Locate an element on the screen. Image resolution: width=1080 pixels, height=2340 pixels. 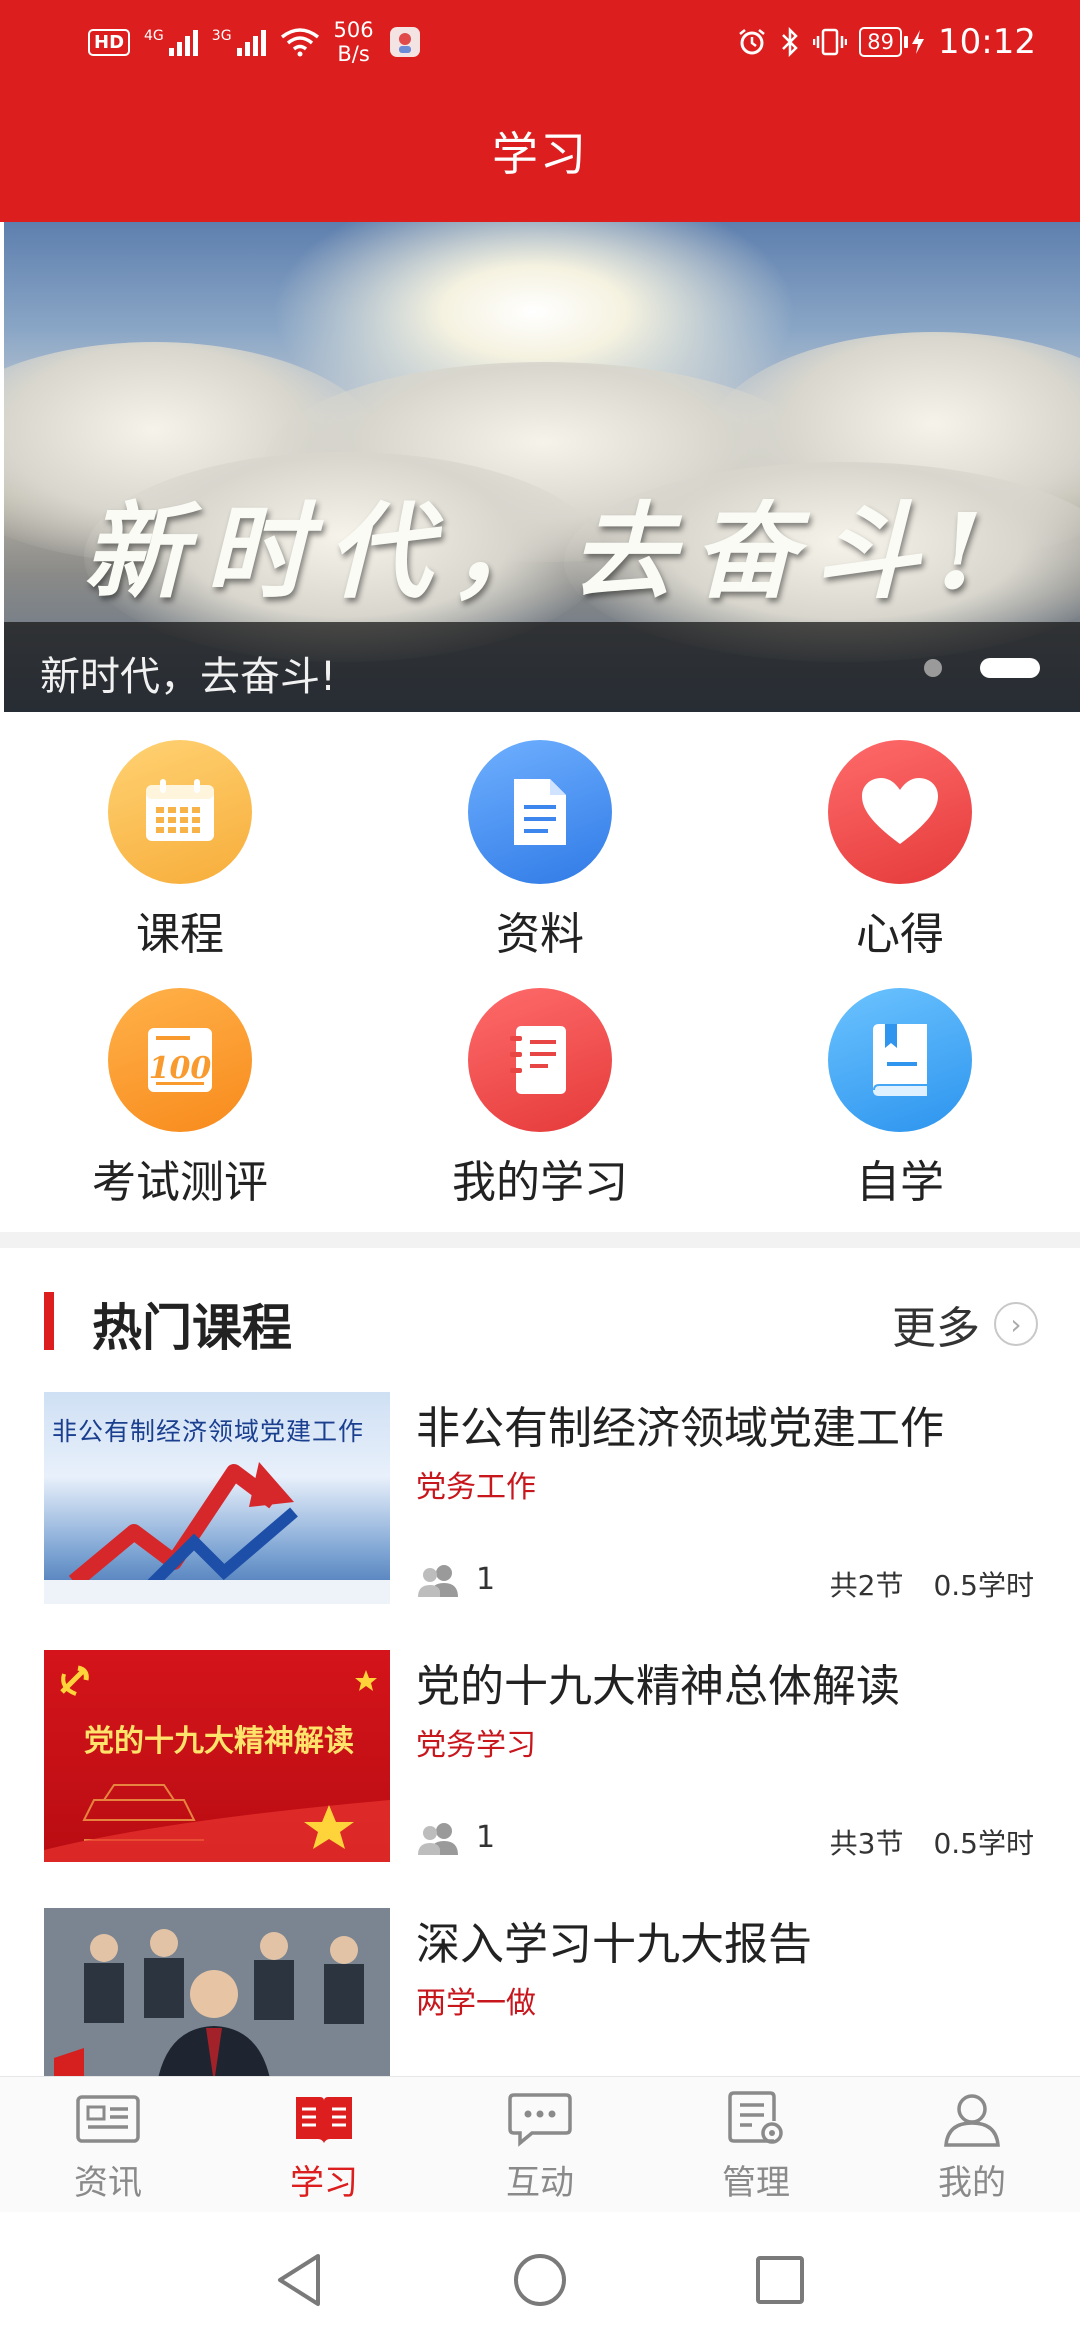
hot-courses-header: 热门课程 更多 › is located at coordinates (540, 1318).